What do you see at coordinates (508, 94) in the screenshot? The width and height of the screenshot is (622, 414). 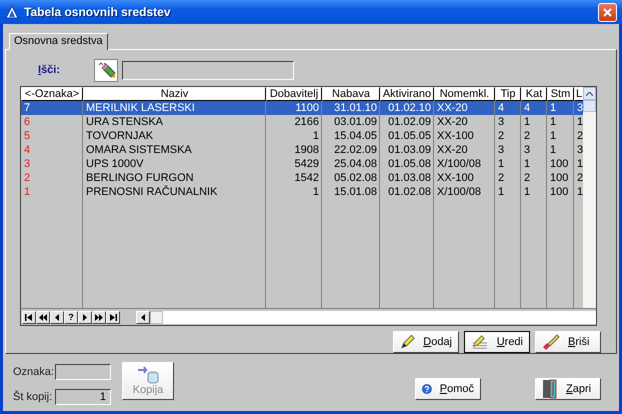 I see `column-header: Tip` at bounding box center [508, 94].